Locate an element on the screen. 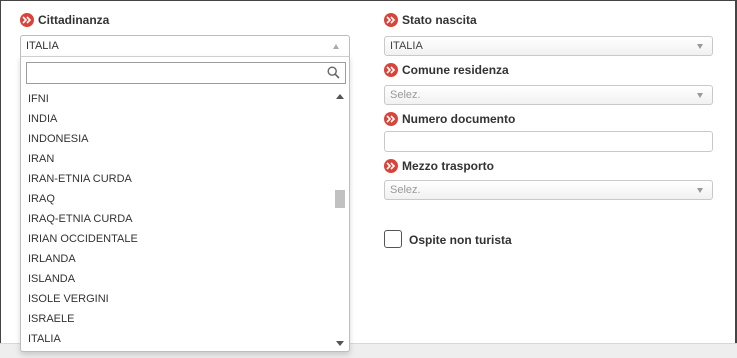 This screenshot has width=737, height=358. transport-label: Mezzo trasporto is located at coordinates (439, 166).